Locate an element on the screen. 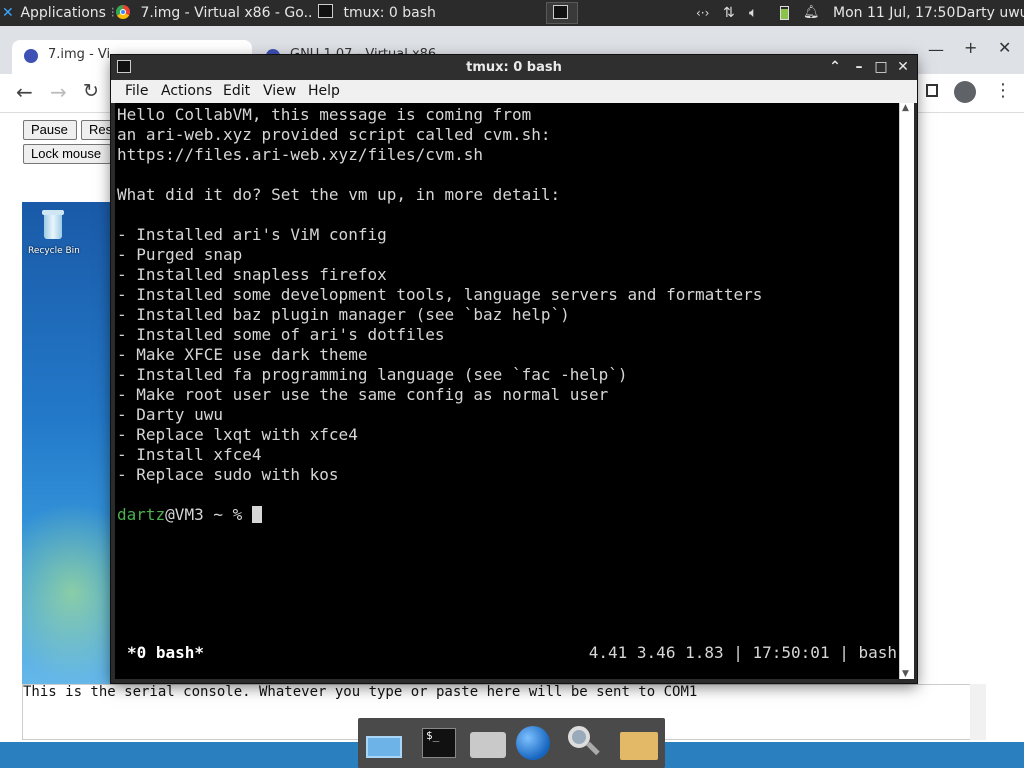 The width and height of the screenshot is (1024, 768). terminal-line: - Darty uwu is located at coordinates (170, 414).